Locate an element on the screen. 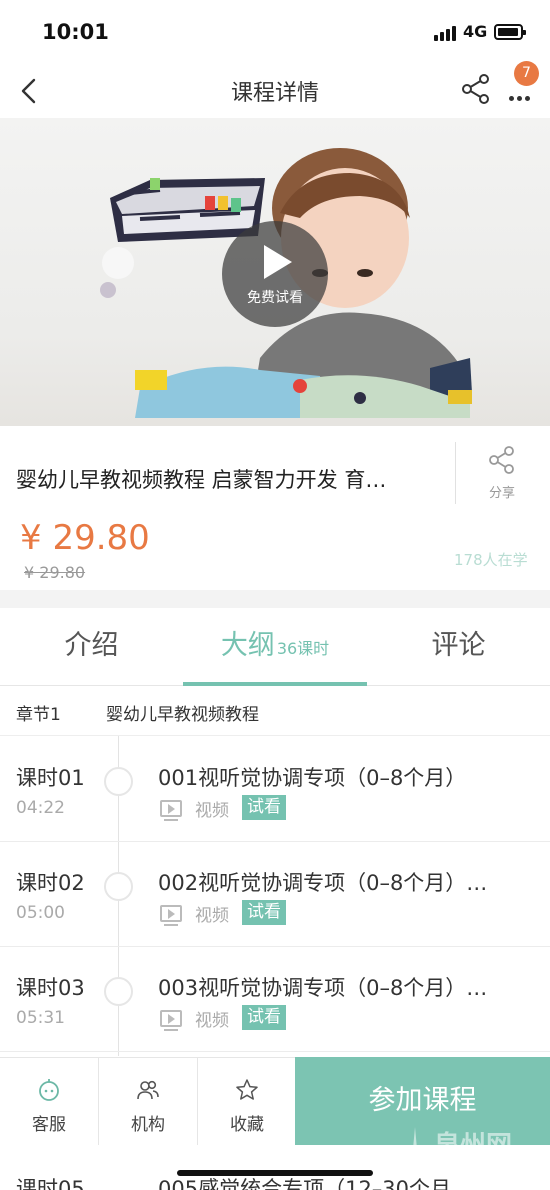 Image resolution: width=550 pixels, height=1190 pixels. lesson-row: 课时01 04:22 001视听觉协调专项（0–8个月） 视频 试看 is located at coordinates (275, 789).